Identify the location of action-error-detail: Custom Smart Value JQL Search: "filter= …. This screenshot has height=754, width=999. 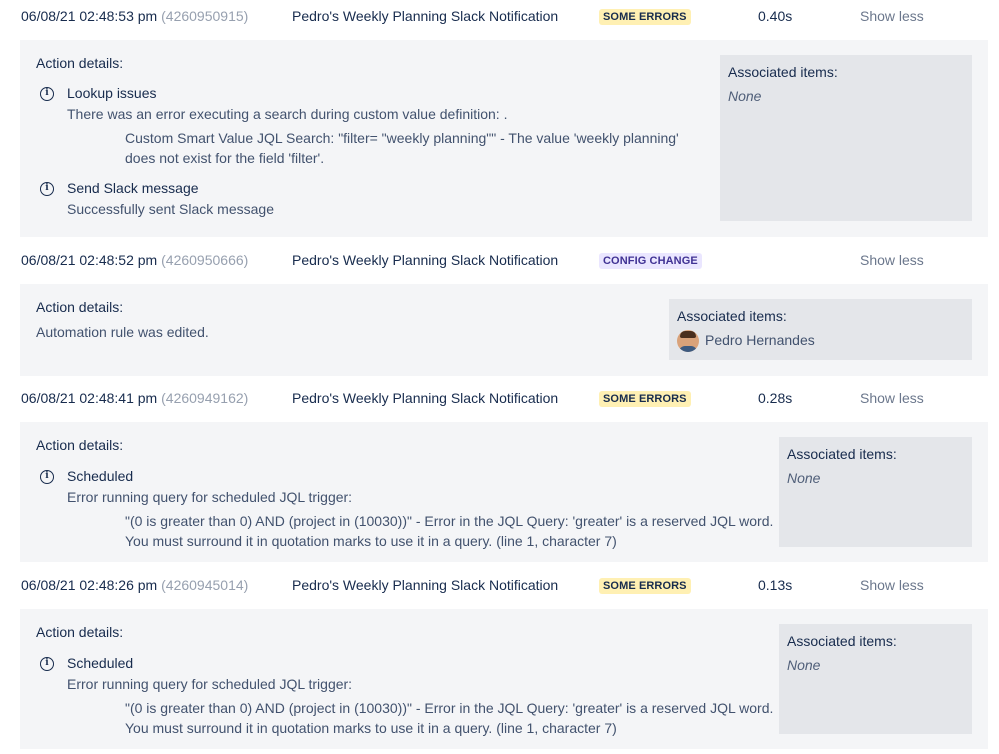
(402, 148).